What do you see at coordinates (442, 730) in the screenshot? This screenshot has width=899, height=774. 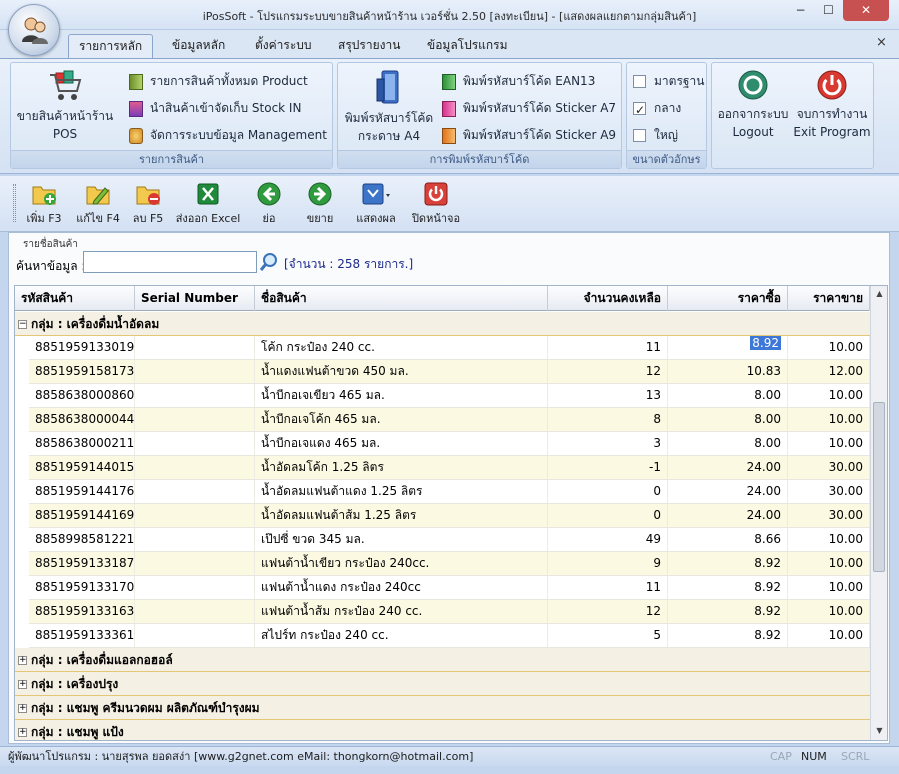 I see `group-row-collapsed: + กลุ่ม : แชมพู แป้ง` at bounding box center [442, 730].